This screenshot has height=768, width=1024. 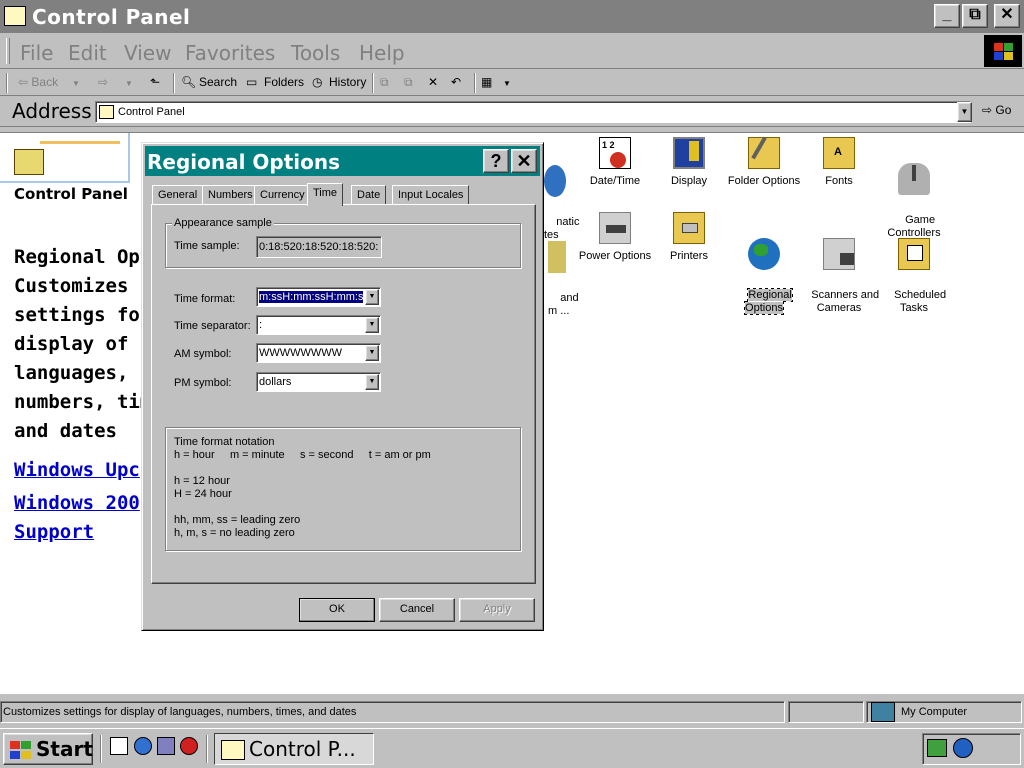 I want to click on start-button: Start, so click(x=48, y=749).